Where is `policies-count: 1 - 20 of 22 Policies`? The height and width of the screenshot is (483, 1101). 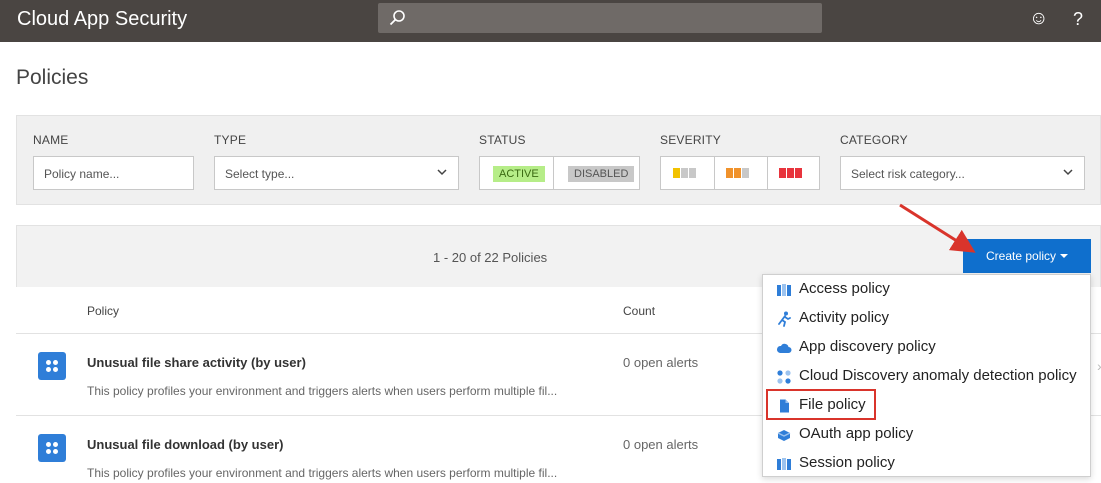 policies-count: 1 - 20 of 22 Policies is located at coordinates (490, 257).